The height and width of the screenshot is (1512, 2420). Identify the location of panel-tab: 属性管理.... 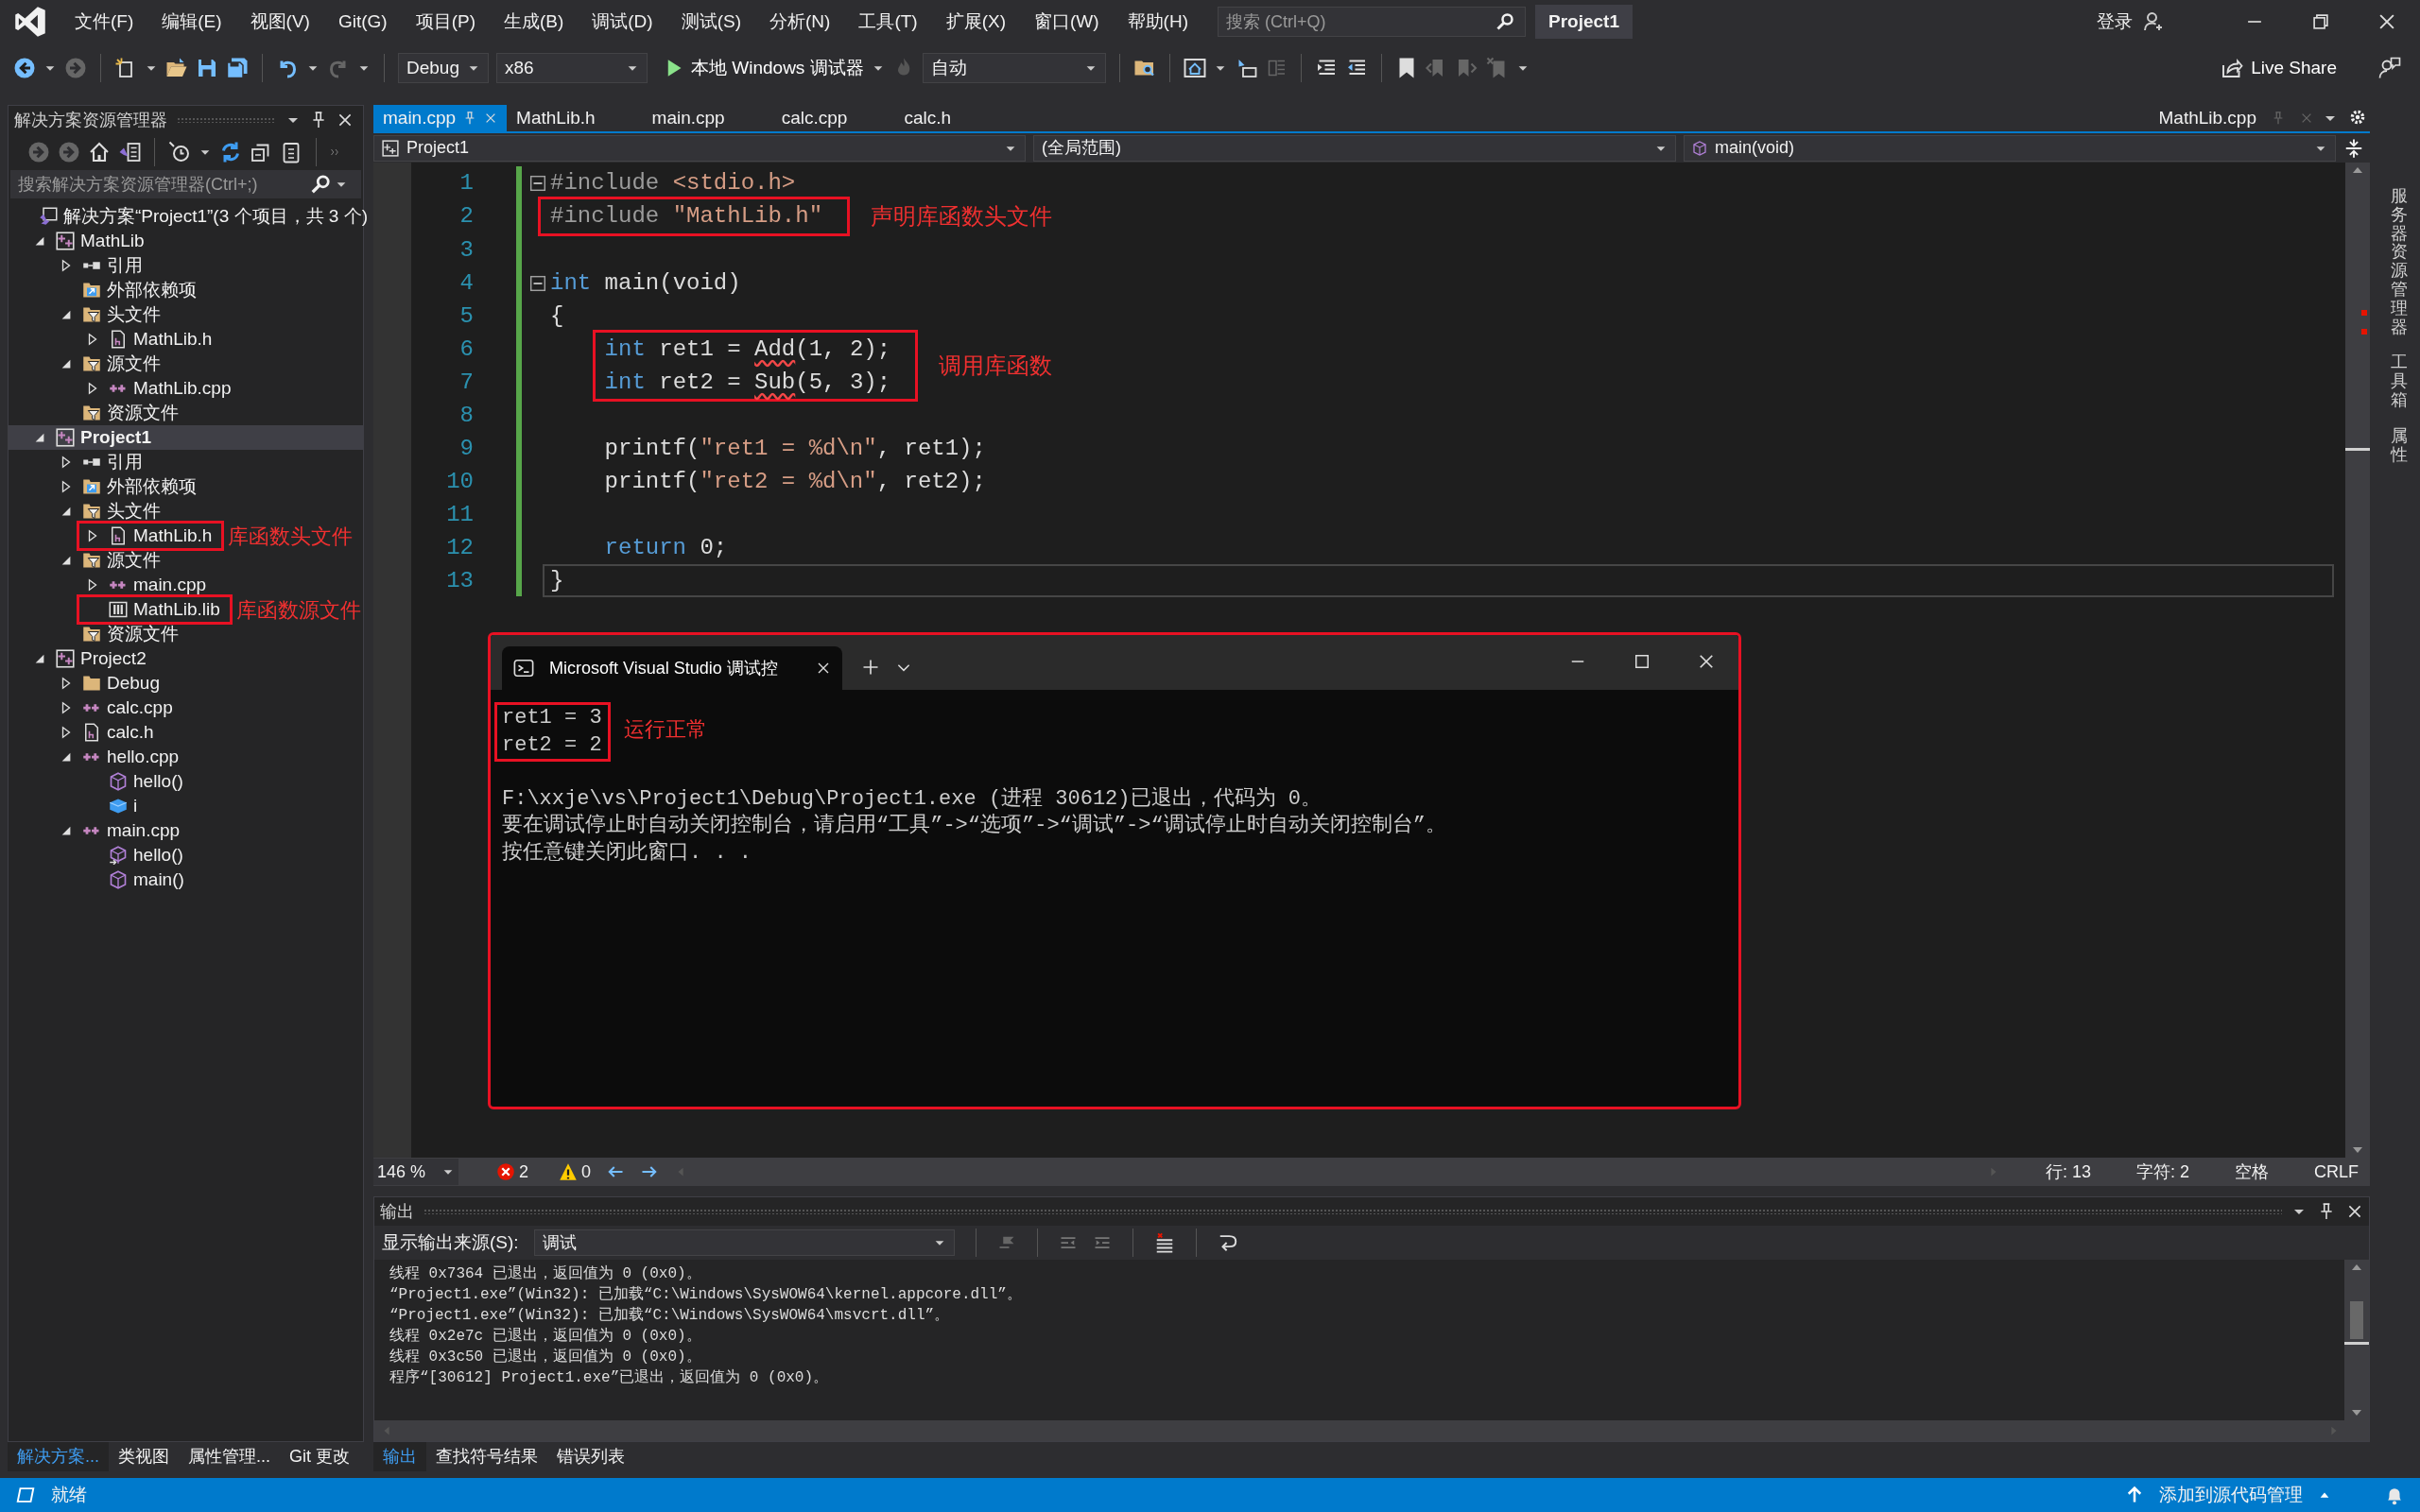
(230, 1456).